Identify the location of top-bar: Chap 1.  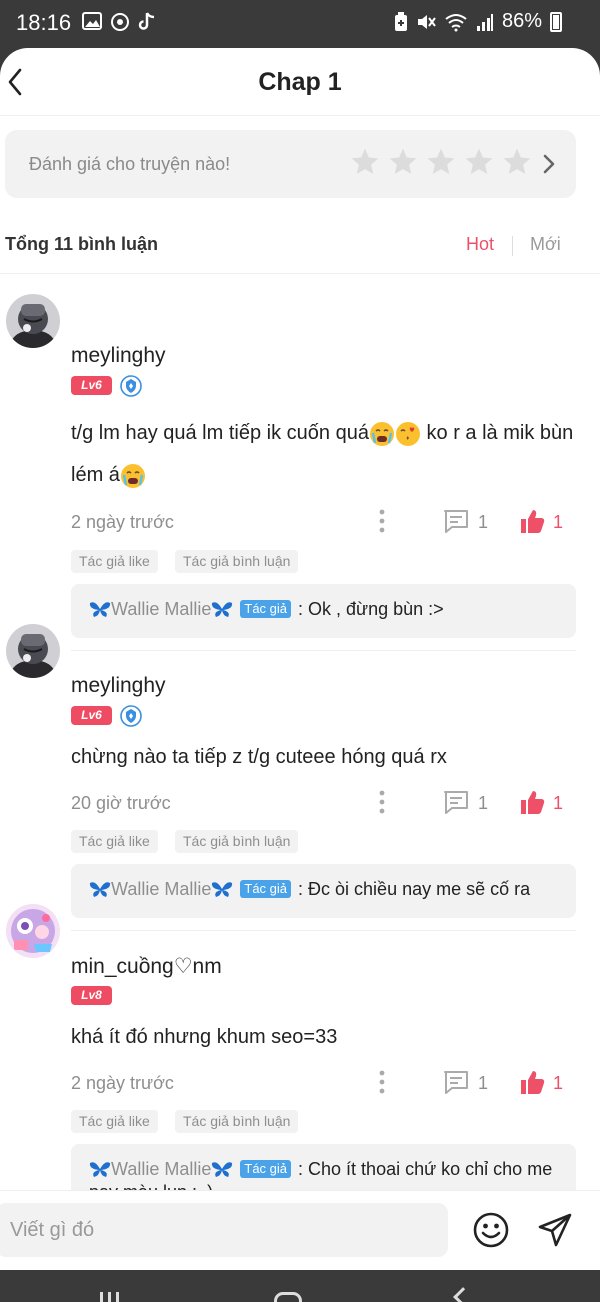
(300, 83).